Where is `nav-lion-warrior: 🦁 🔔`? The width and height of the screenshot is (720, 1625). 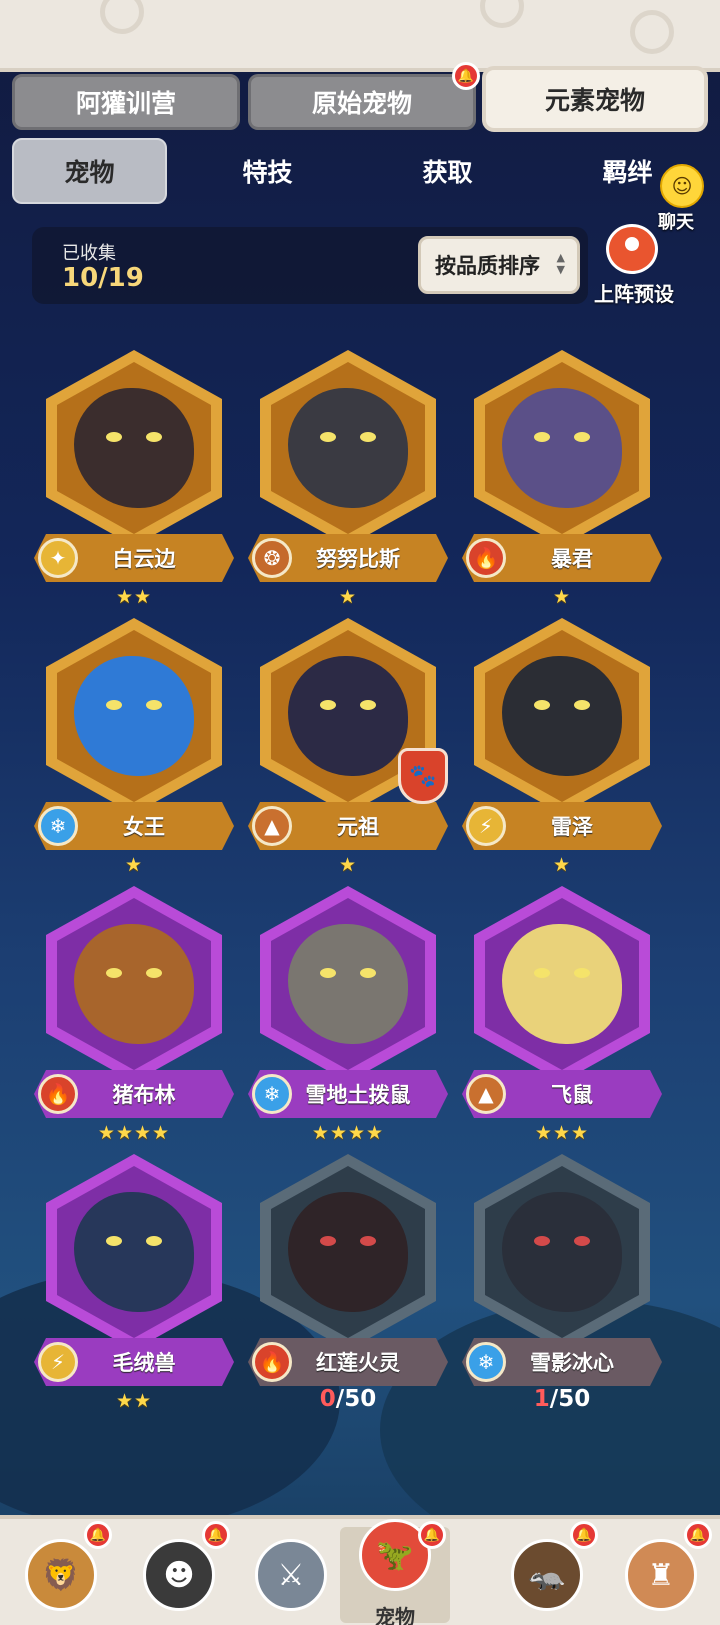 nav-lion-warrior: 🦁 🔔 is located at coordinates (61, 1572).